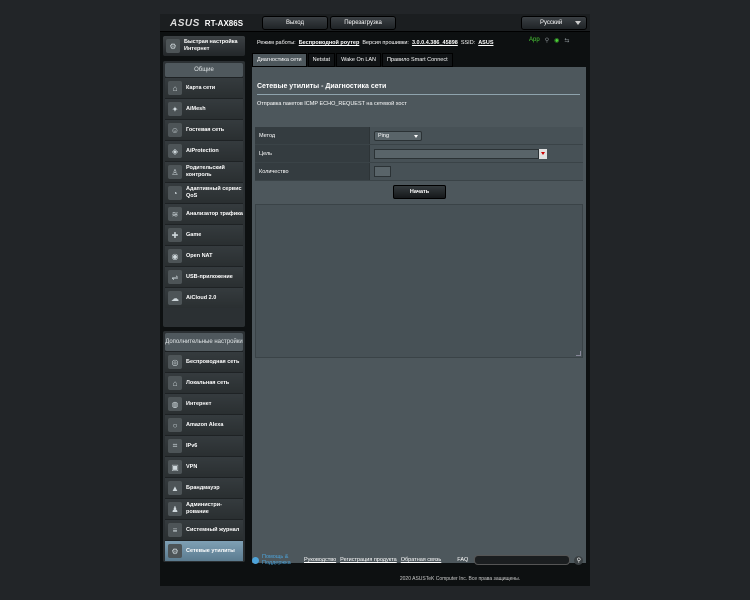 The height and width of the screenshot is (600, 750). Describe the element at coordinates (175, 235) in the screenshot. I see `gamepad-icon: ✚` at that location.